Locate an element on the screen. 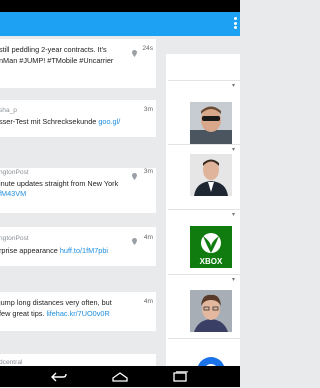 The height and width of the screenshot is (388, 320). tweet-link: lifehac.kr/7UO0v0R is located at coordinates (77, 313).